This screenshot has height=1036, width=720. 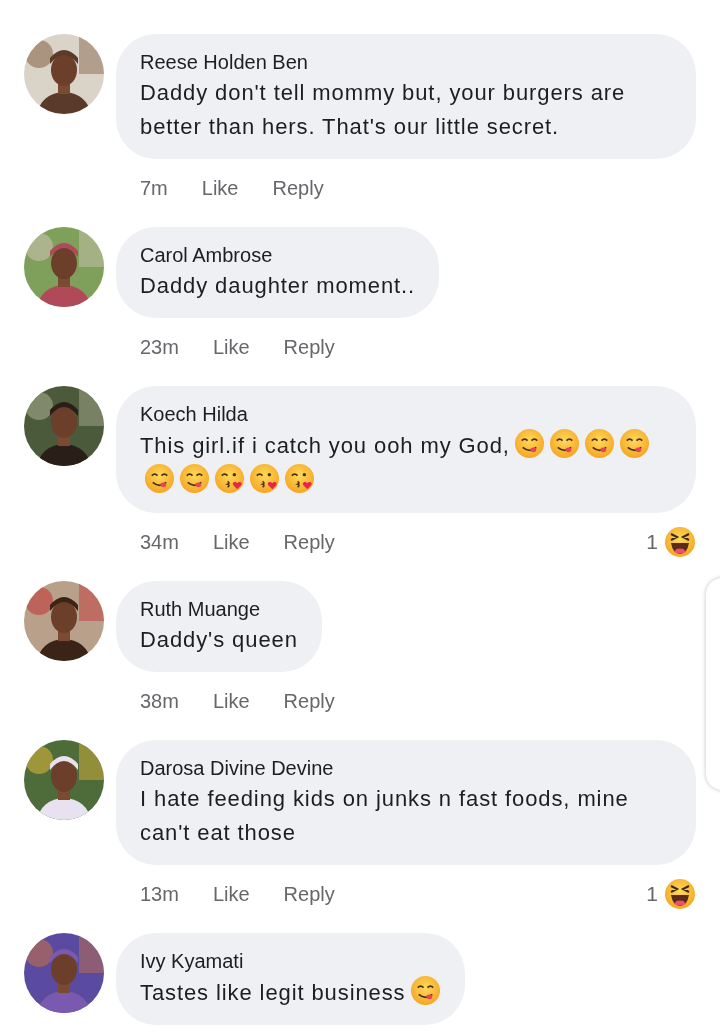 I want to click on author-name: Darosa Divine Devine, so click(x=406, y=768).